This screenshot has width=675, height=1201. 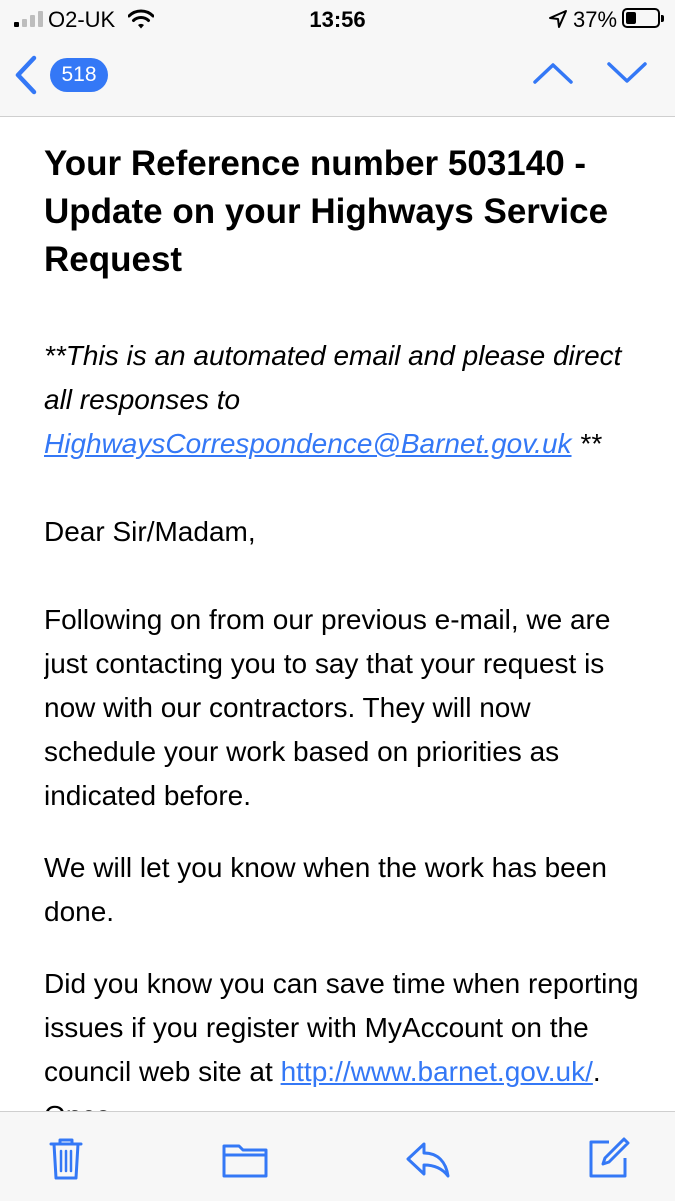 What do you see at coordinates (553, 73) in the screenshot?
I see `previous-message-button` at bounding box center [553, 73].